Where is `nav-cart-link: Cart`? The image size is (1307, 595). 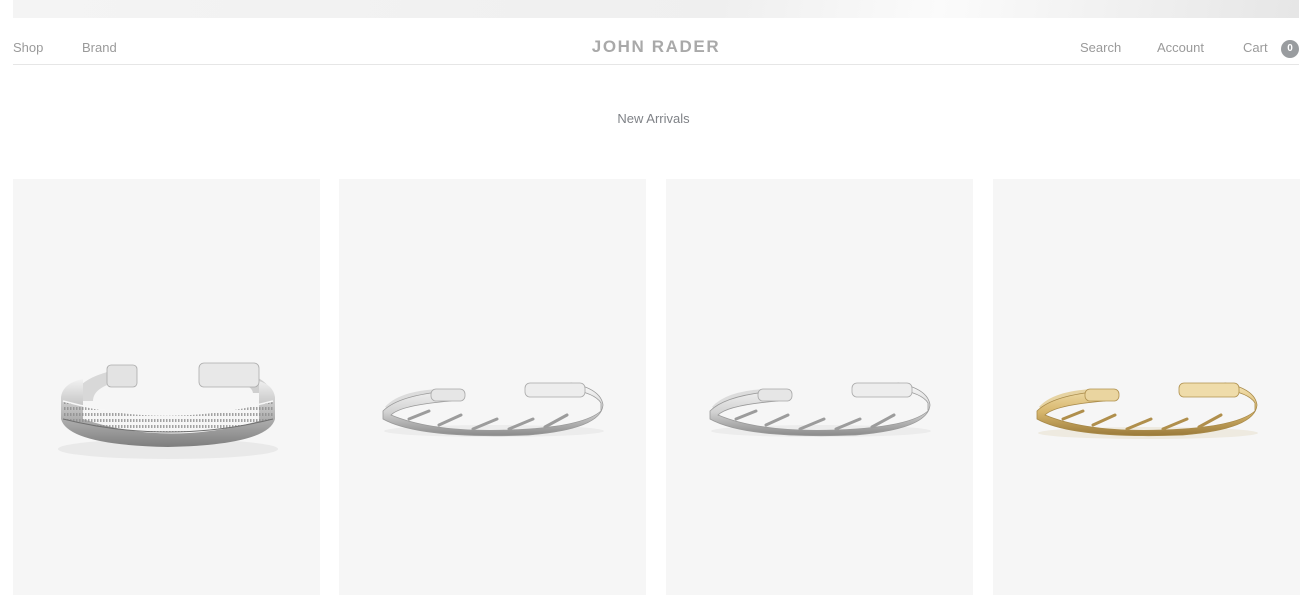
nav-cart-link: Cart is located at coordinates (1255, 48).